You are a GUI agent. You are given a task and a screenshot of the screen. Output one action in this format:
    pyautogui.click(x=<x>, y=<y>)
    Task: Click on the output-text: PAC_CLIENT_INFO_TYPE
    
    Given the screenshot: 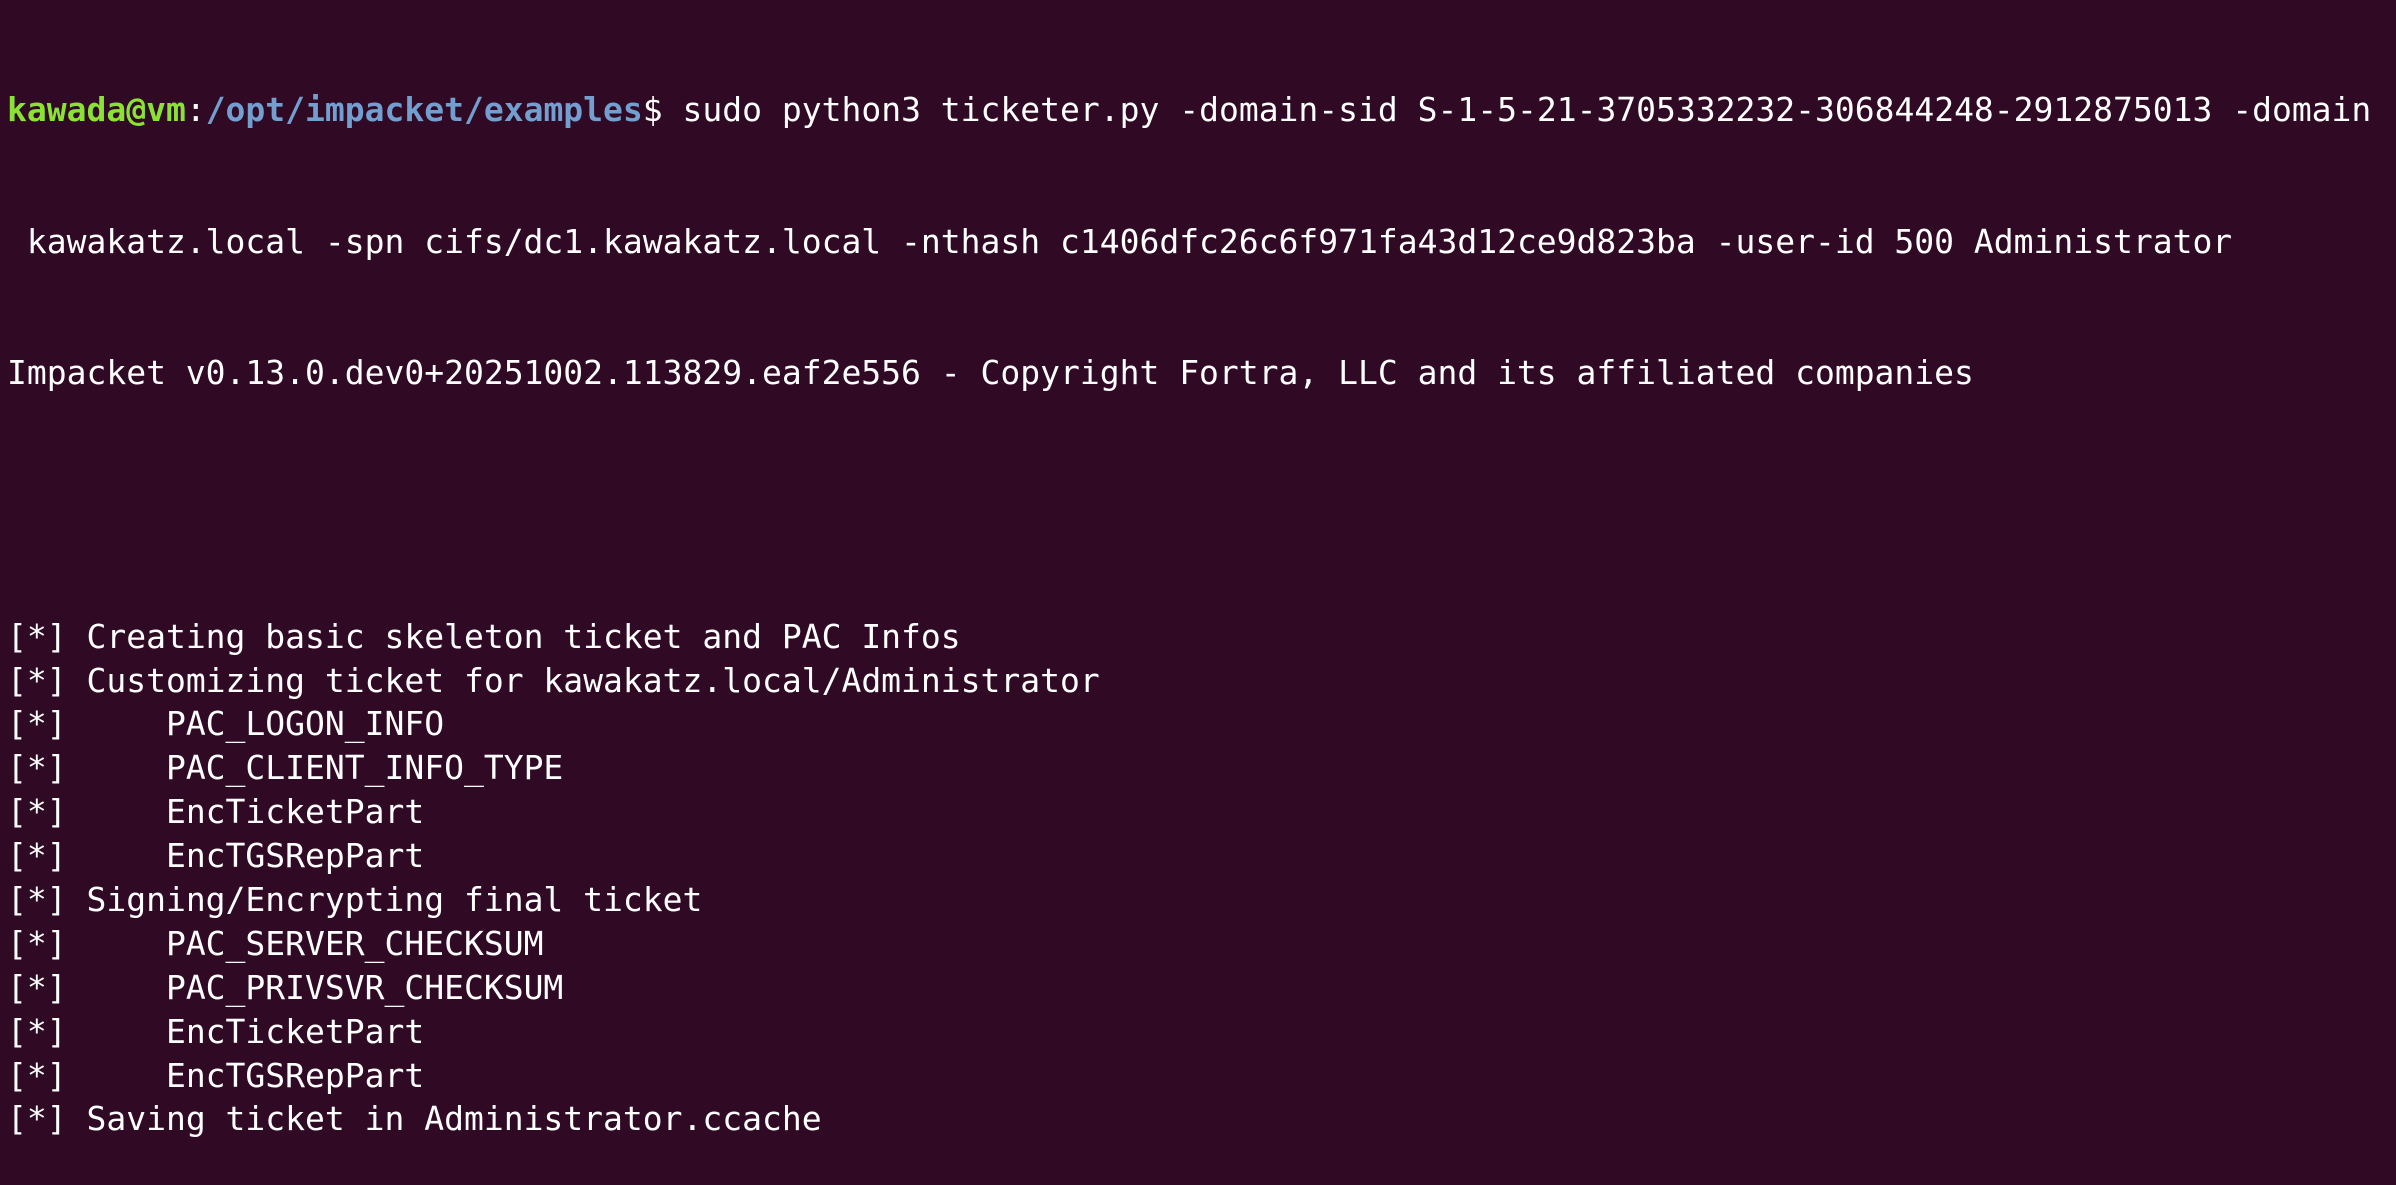 What is the action you would take?
    pyautogui.click(x=315, y=768)
    